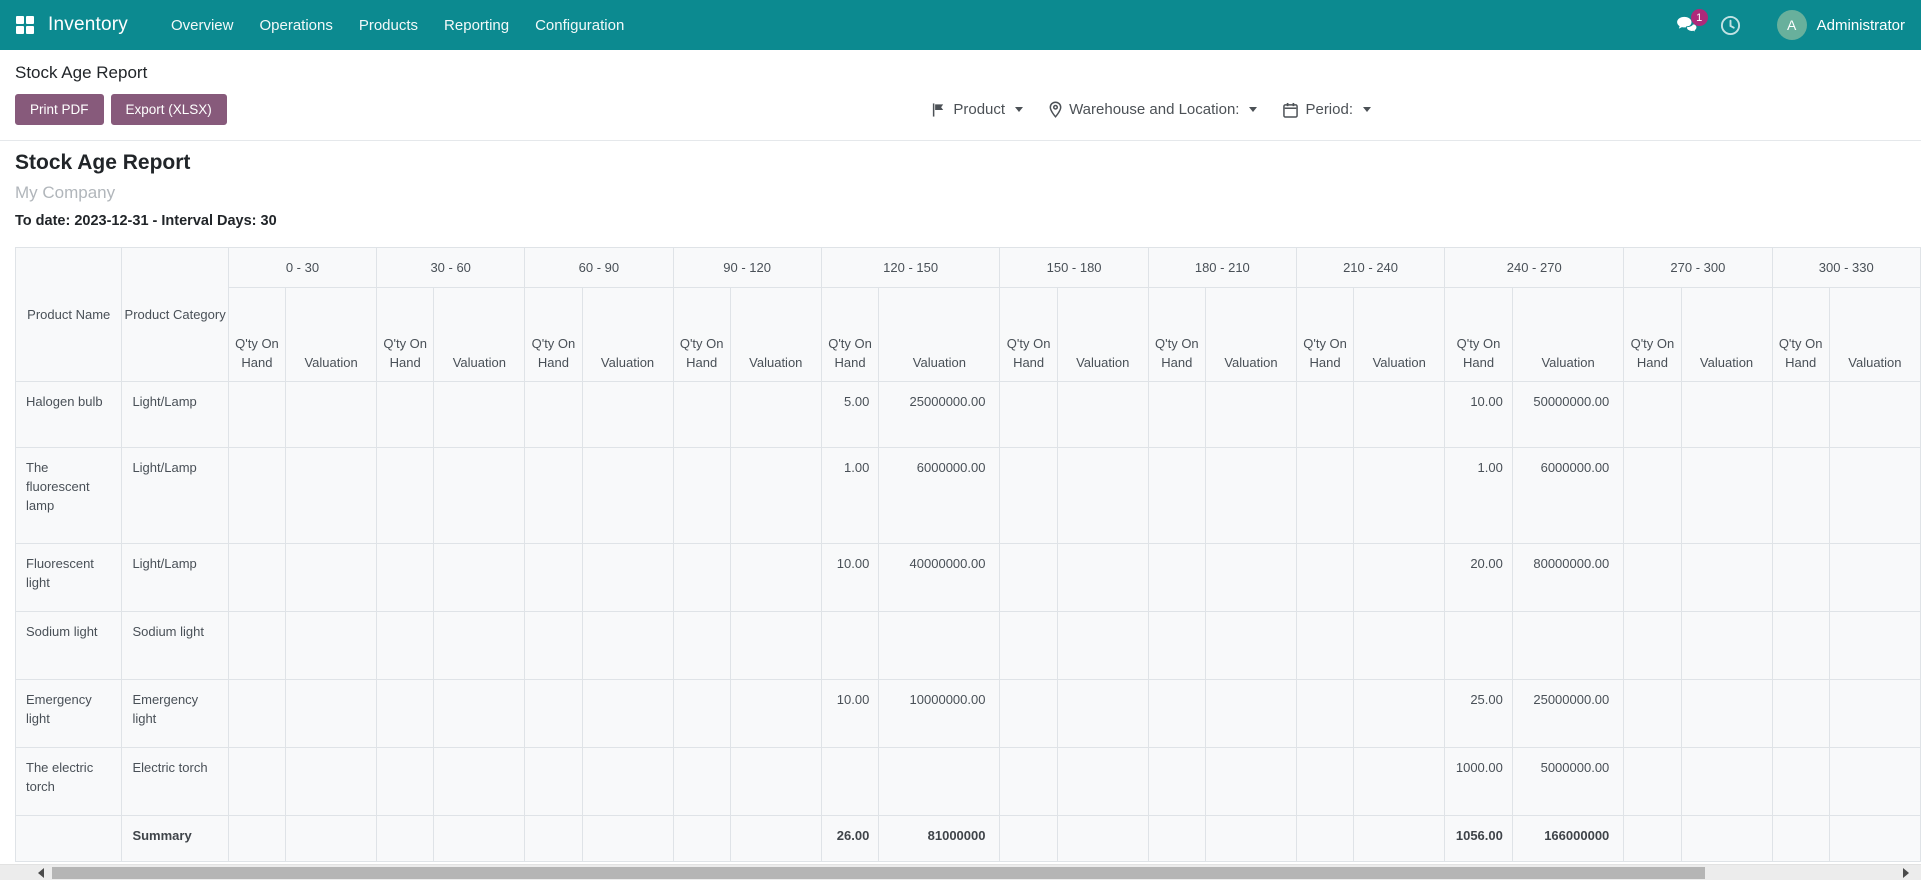 This screenshot has width=1921, height=891. I want to click on chevron-down-icon, so click(1253, 109).